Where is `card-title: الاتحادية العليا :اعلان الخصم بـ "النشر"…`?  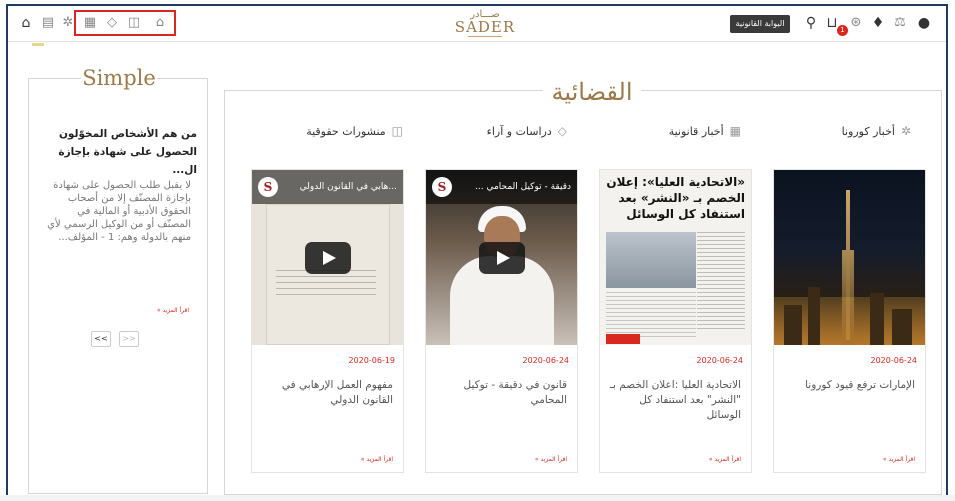 card-title: الاتحادية العليا :اعلان الخصم بـ "النشر"… is located at coordinates (675, 400).